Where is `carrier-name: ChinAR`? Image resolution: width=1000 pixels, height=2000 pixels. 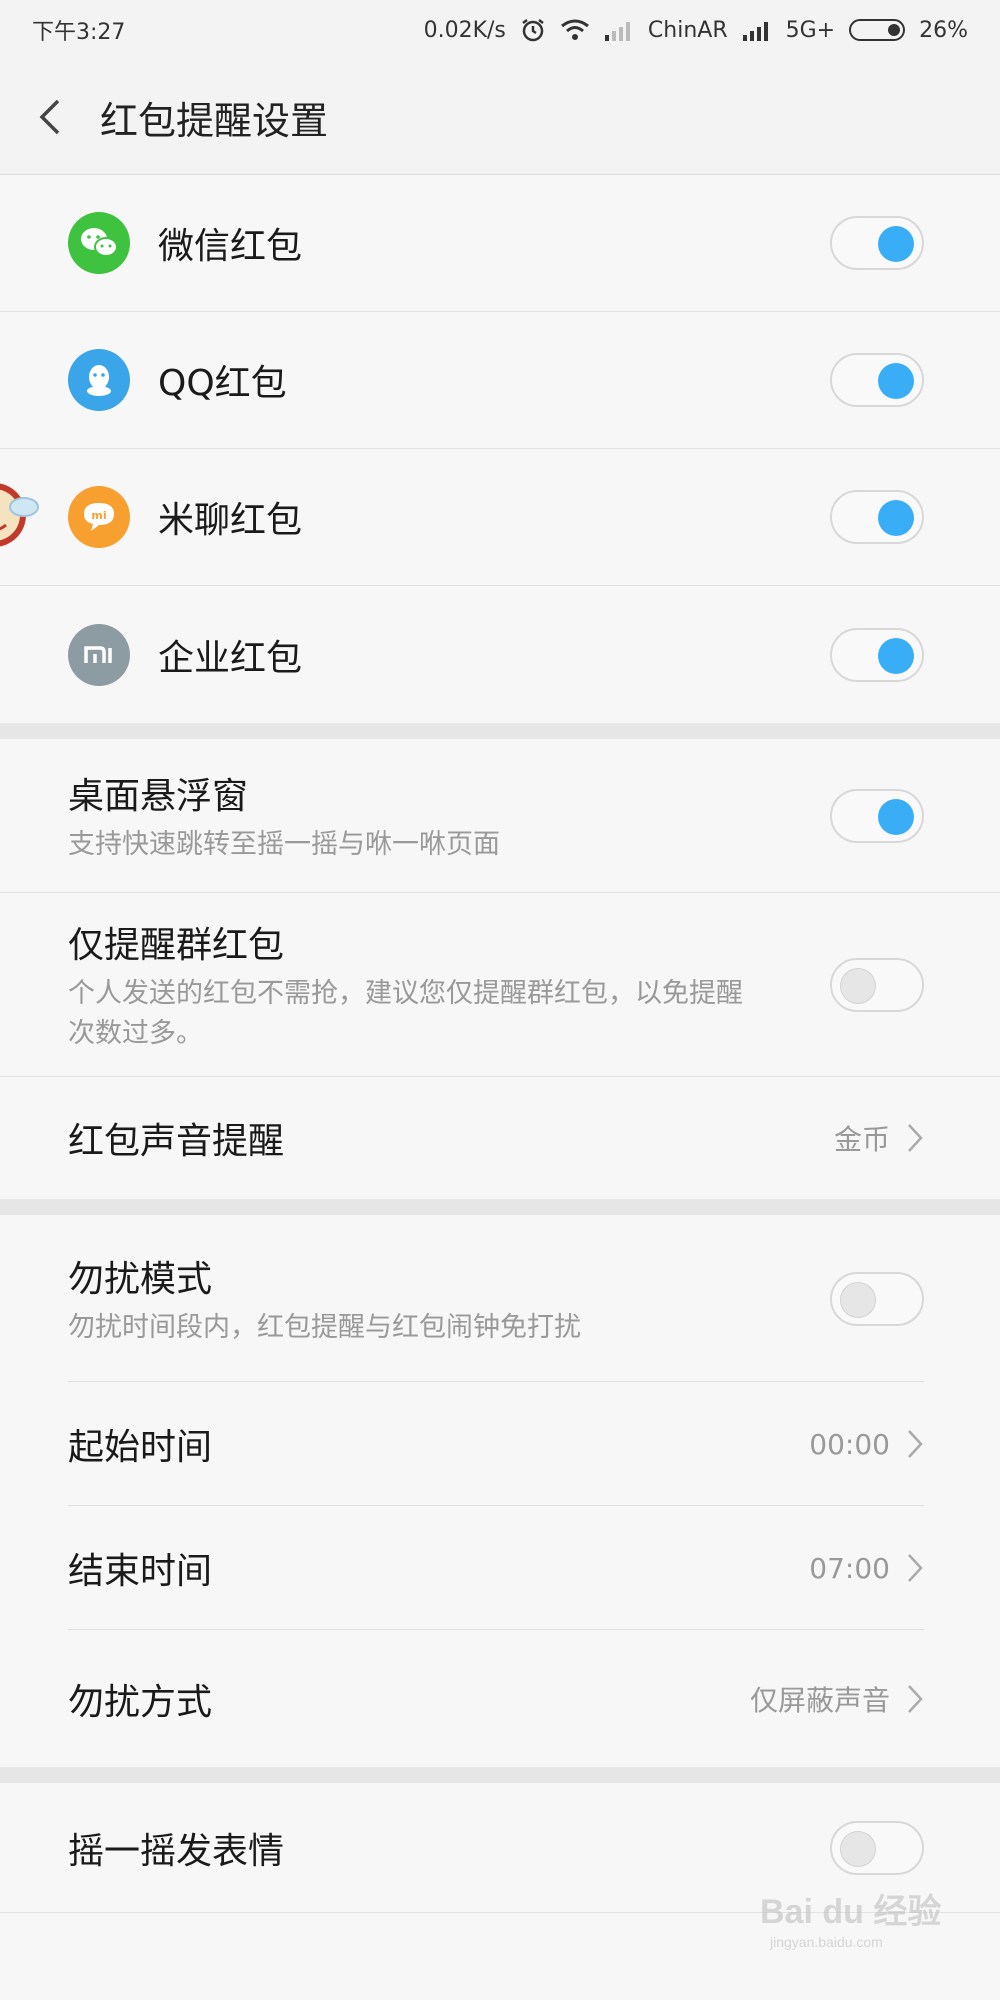
carrier-name: ChinAR is located at coordinates (687, 30).